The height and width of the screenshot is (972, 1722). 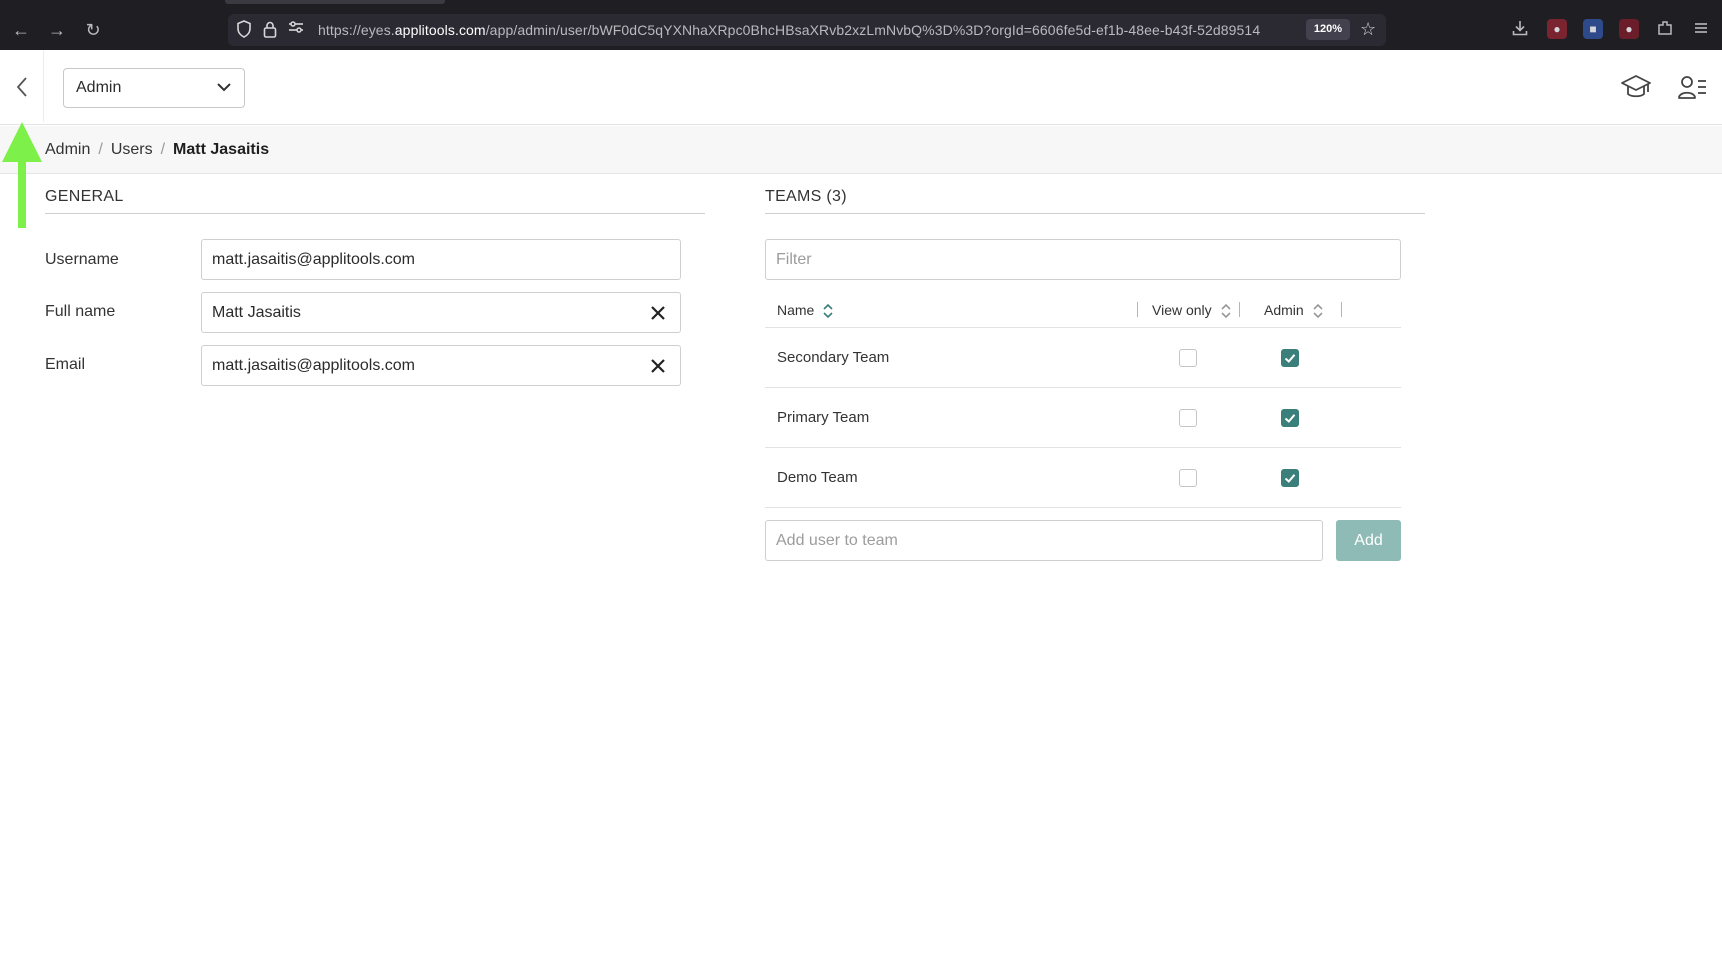 I want to click on username-field, so click(x=441, y=259).